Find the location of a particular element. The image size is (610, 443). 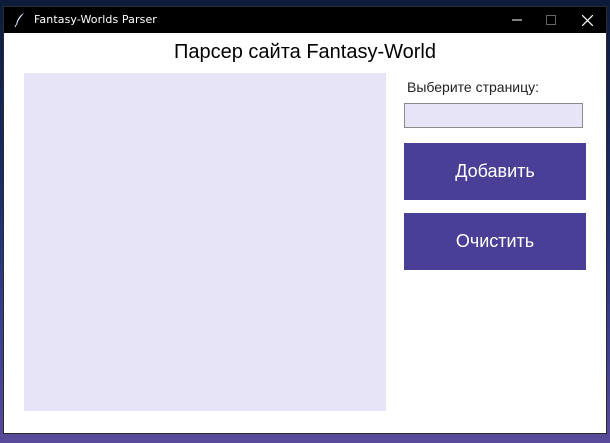

maximize-icon is located at coordinates (551, 20).